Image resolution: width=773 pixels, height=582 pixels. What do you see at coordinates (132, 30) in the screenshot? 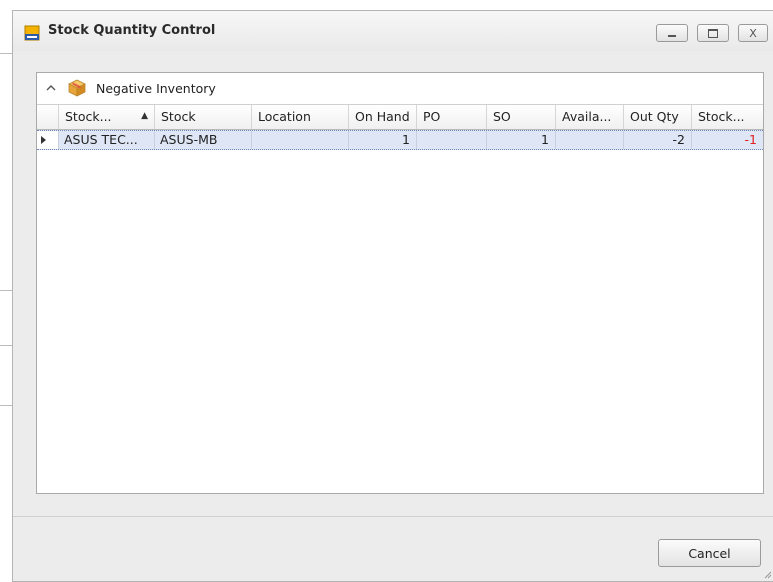
I see `window-title: Stock Quantity Control` at bounding box center [132, 30].